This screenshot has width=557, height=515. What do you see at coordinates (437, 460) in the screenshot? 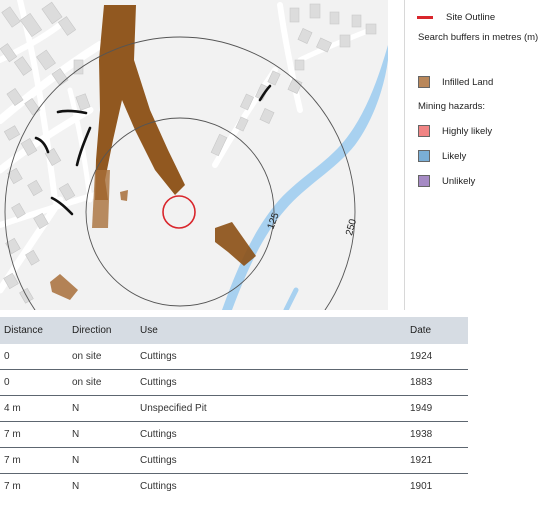
I see `cell-date: 1921` at bounding box center [437, 460].